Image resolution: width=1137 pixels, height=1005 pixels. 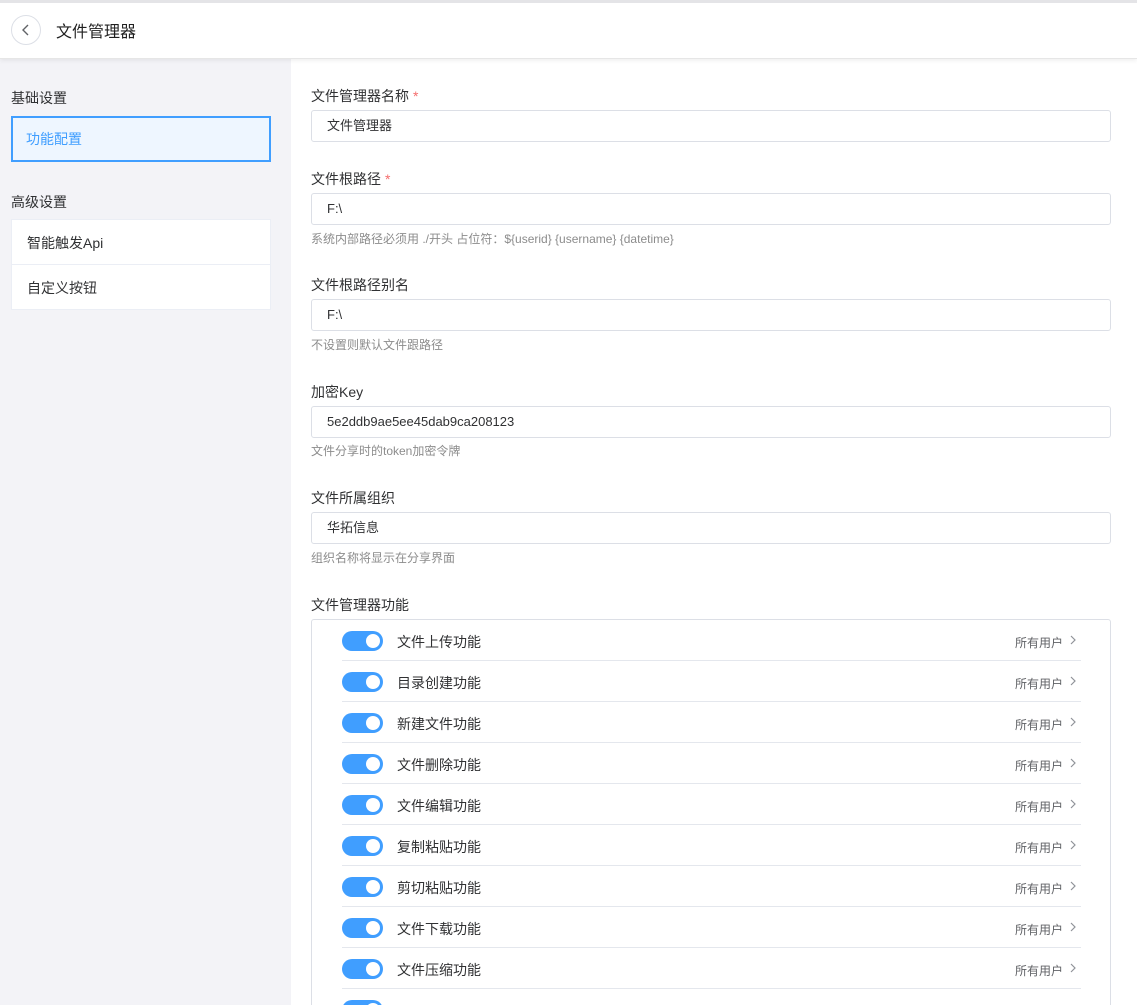 What do you see at coordinates (711, 722) in the screenshot?
I see `function-row: 新建文件功能 所有用户` at bounding box center [711, 722].